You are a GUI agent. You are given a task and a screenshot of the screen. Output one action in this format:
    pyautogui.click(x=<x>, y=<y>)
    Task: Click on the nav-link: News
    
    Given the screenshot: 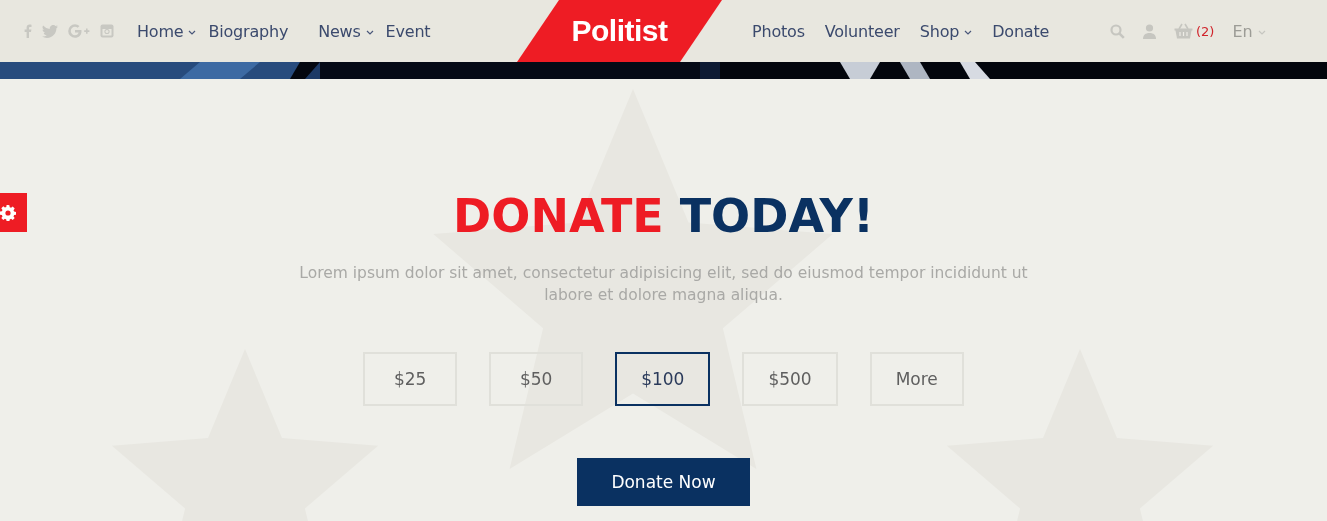 What is the action you would take?
    pyautogui.click(x=346, y=31)
    